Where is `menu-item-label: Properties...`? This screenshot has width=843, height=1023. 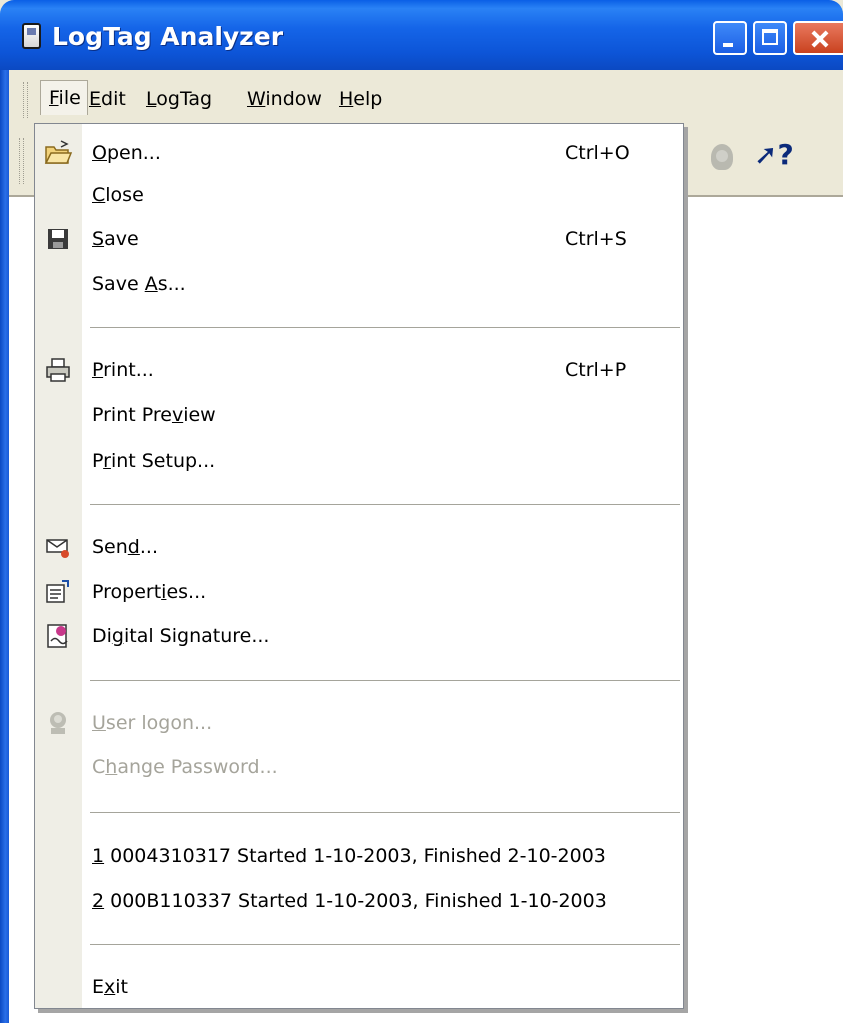
menu-item-label: Properties... is located at coordinates (149, 592).